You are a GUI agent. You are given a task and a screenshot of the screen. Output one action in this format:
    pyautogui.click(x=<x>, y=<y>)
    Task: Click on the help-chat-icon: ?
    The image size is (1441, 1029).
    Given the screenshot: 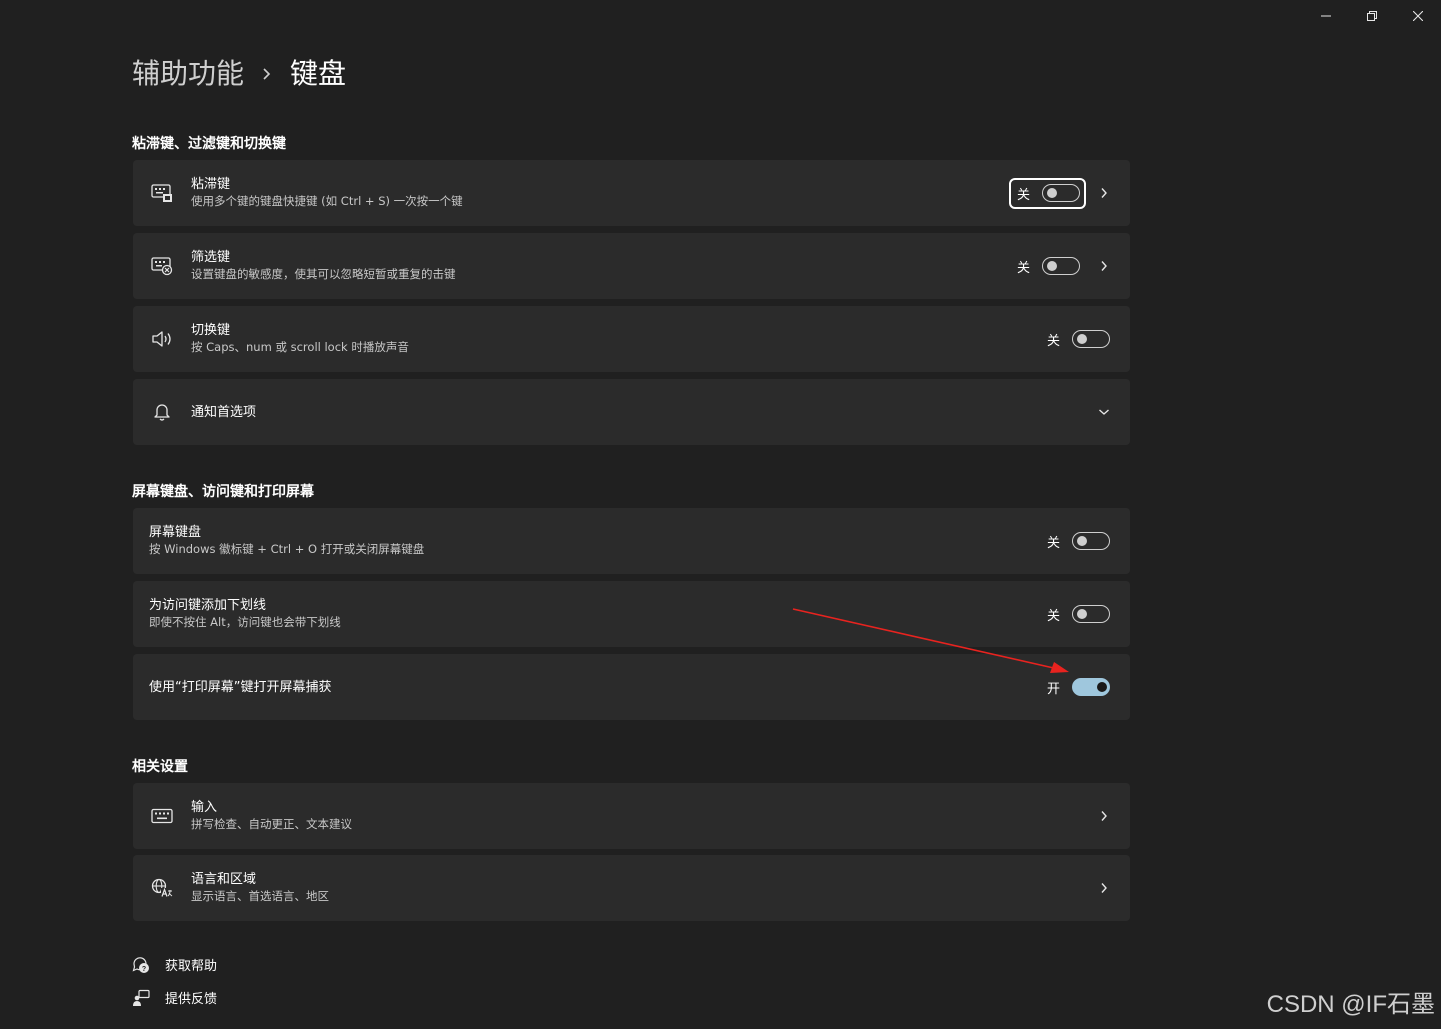 What is the action you would take?
    pyautogui.click(x=143, y=965)
    